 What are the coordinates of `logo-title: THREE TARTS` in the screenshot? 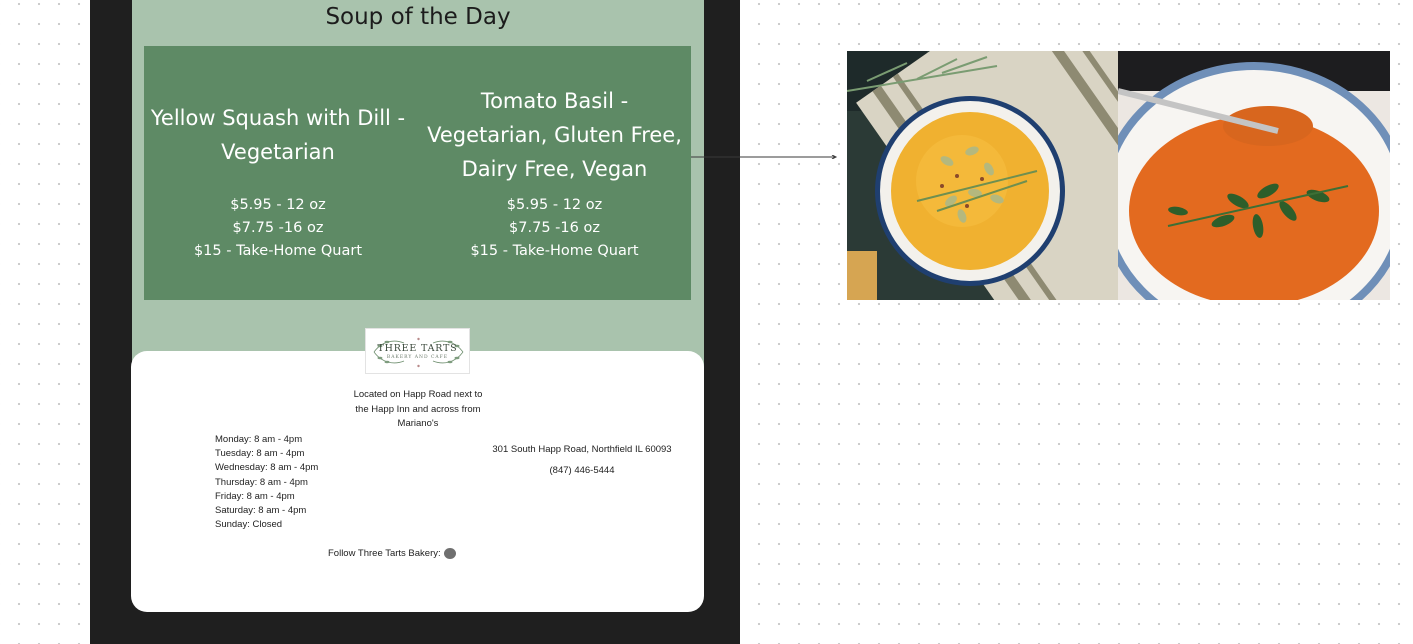 It's located at (417, 348).